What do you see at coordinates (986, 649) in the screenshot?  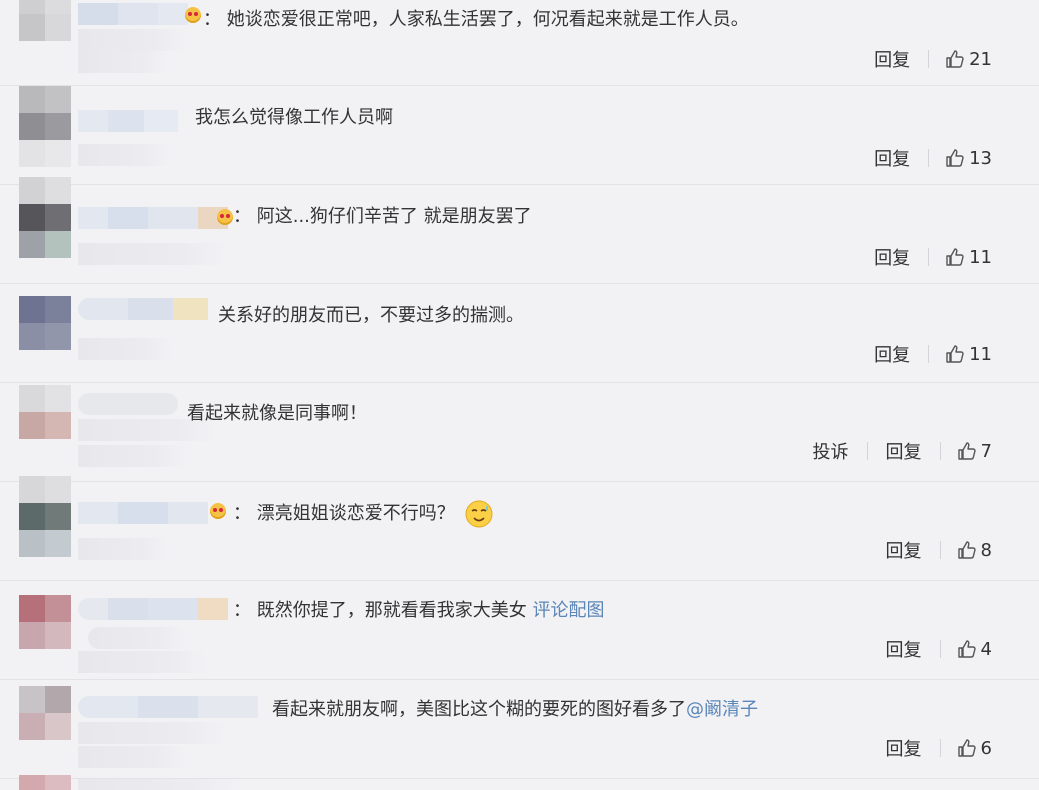 I see `like-count: 4` at bounding box center [986, 649].